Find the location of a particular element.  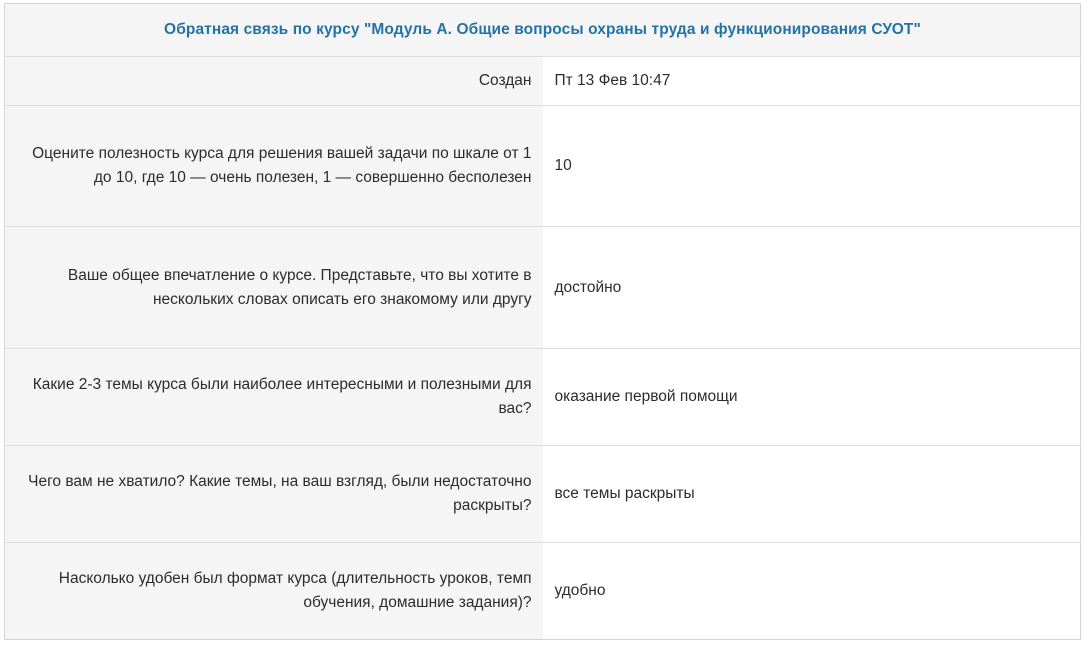

created-label: Создан is located at coordinates (505, 80).